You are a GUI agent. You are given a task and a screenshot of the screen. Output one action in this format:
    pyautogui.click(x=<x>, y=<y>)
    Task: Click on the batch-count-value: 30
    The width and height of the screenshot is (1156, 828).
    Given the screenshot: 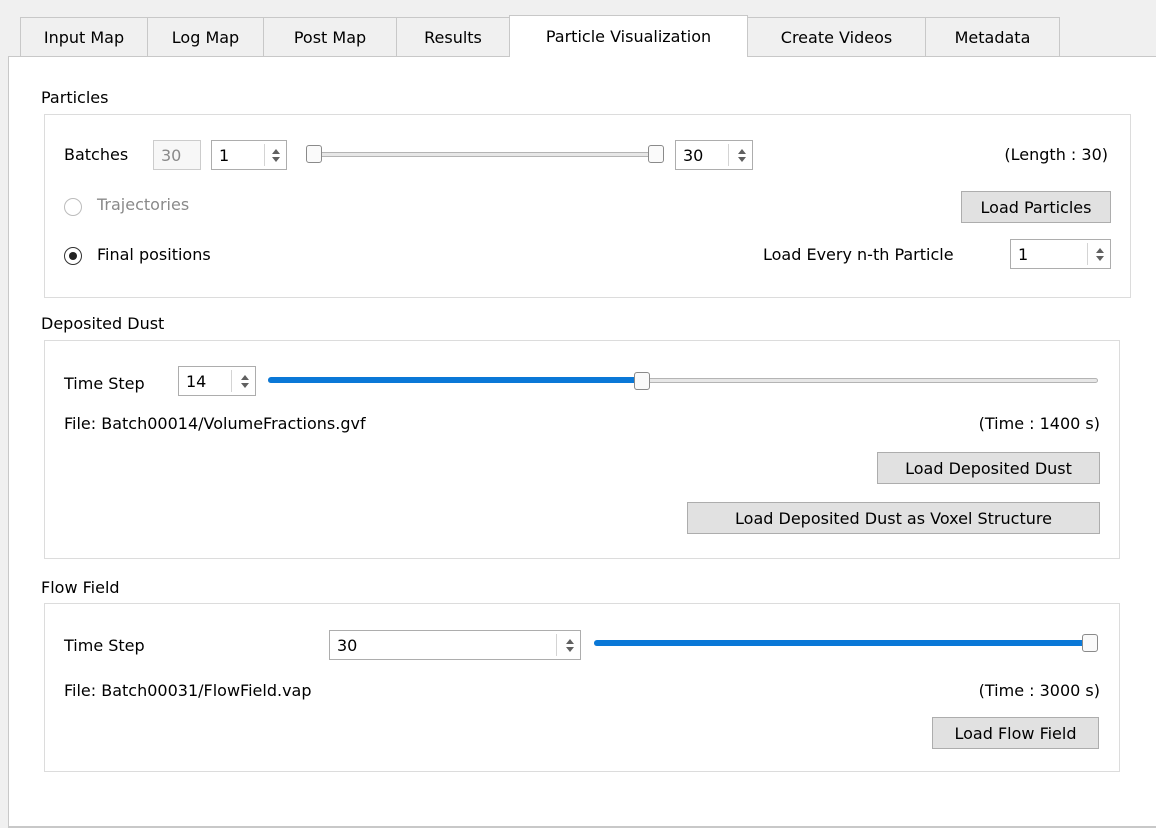 What is the action you would take?
    pyautogui.click(x=171, y=155)
    